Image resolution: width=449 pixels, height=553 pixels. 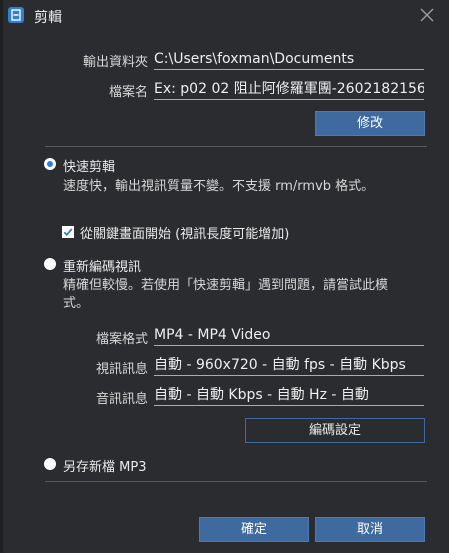 I want to click on filename-field: Ex: p02 02 阻止阿修羅軍團-26021821562, so click(x=289, y=89).